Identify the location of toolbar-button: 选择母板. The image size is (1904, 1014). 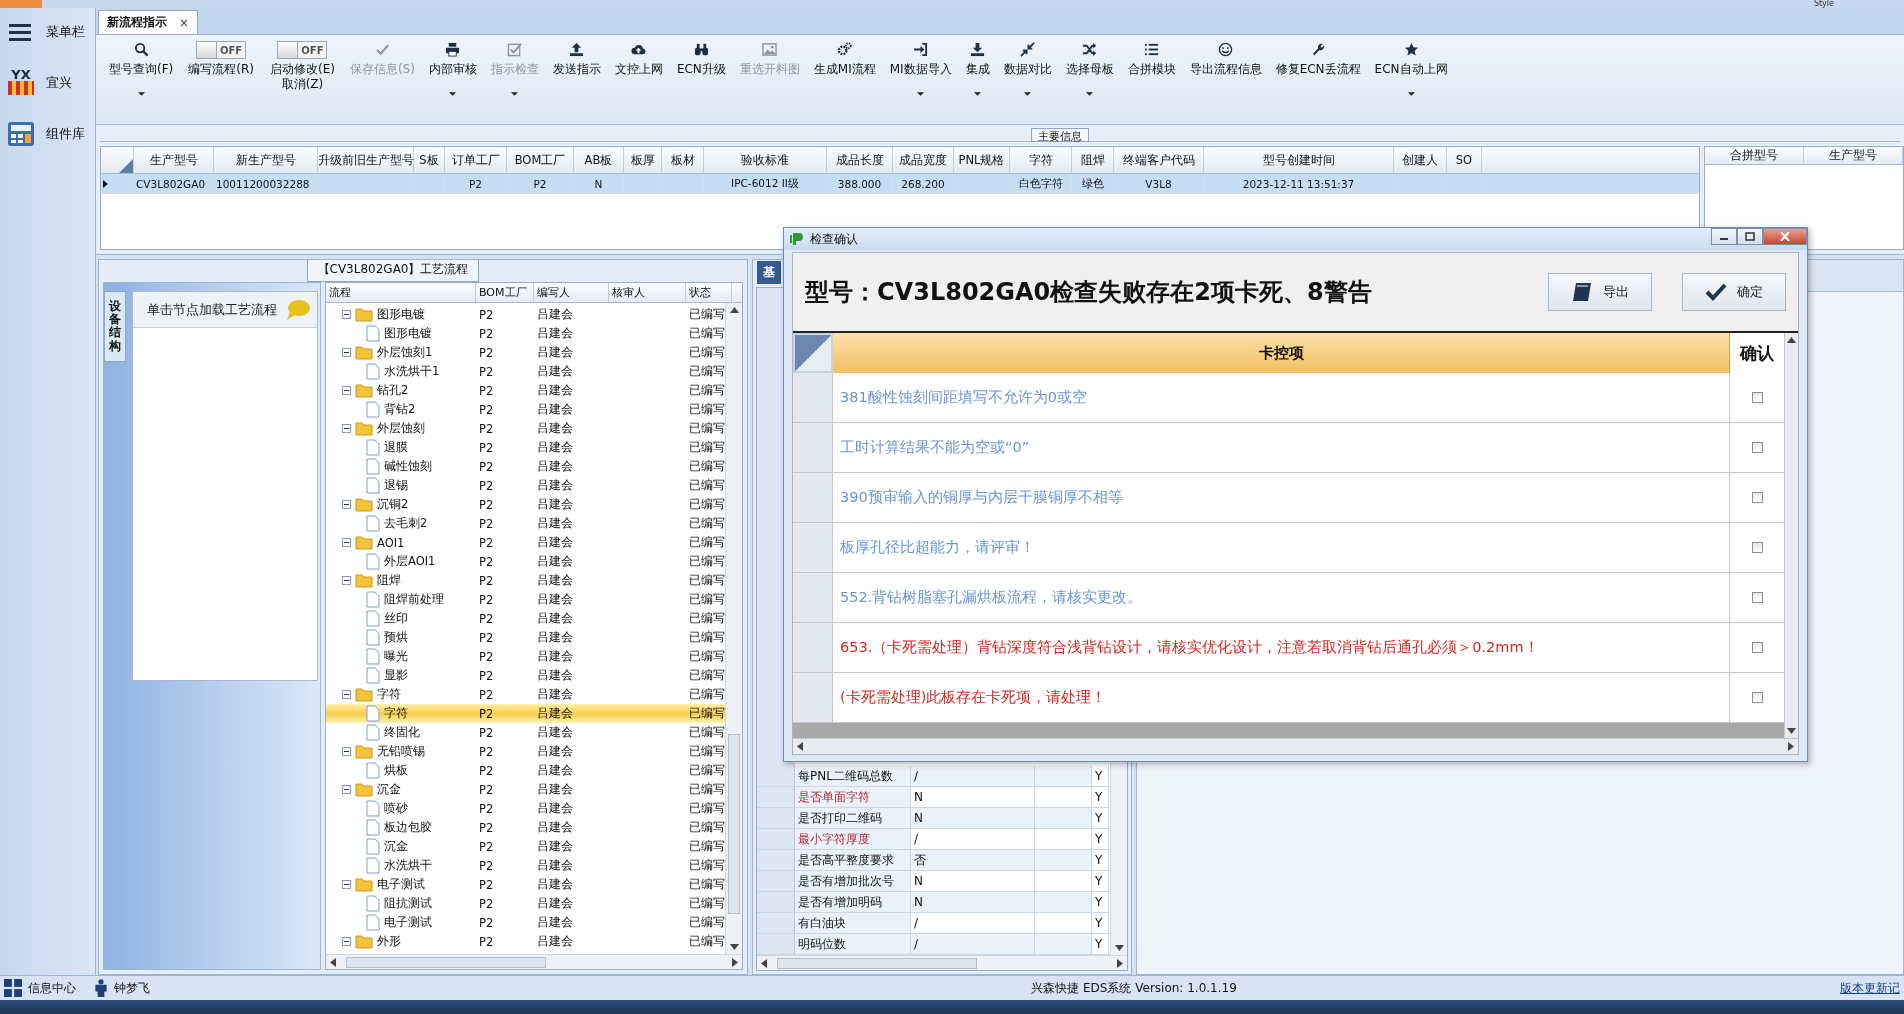
(1089, 69).